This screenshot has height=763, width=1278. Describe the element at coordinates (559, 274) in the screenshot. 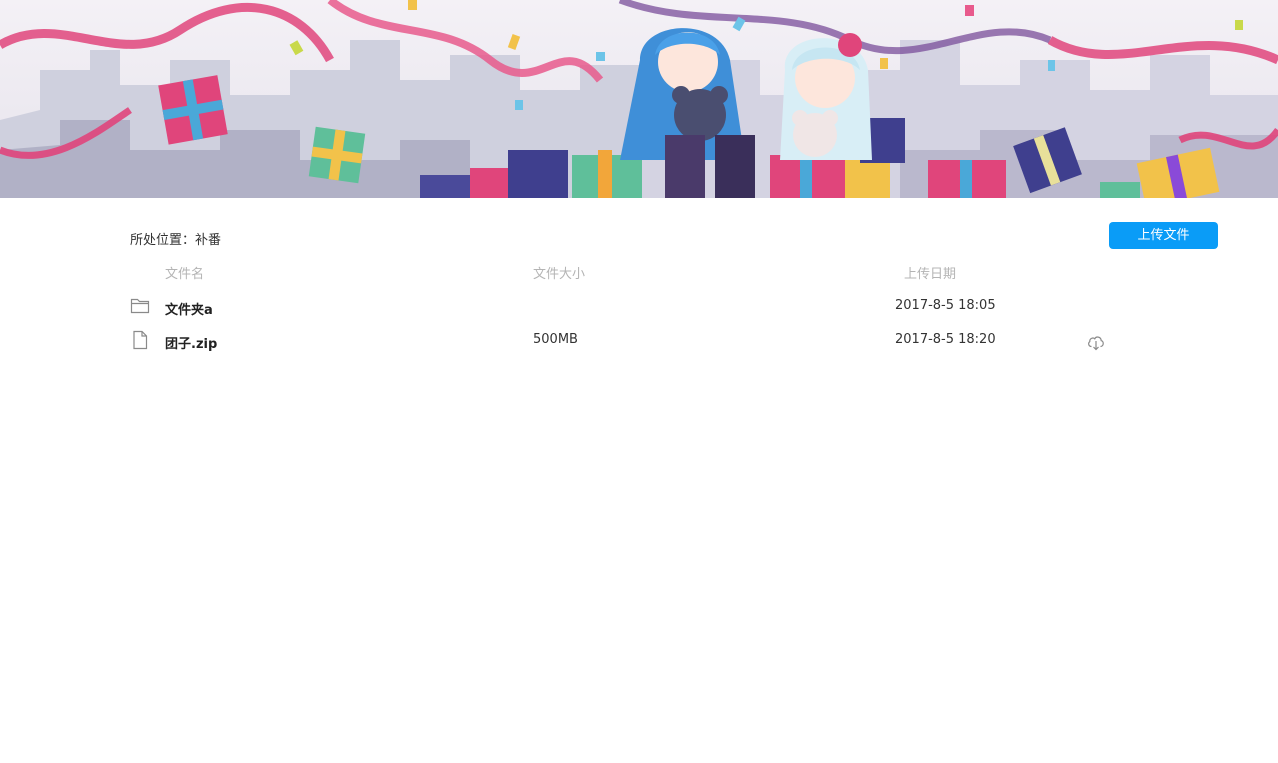

I see `column-header-size: 文件大小` at that location.